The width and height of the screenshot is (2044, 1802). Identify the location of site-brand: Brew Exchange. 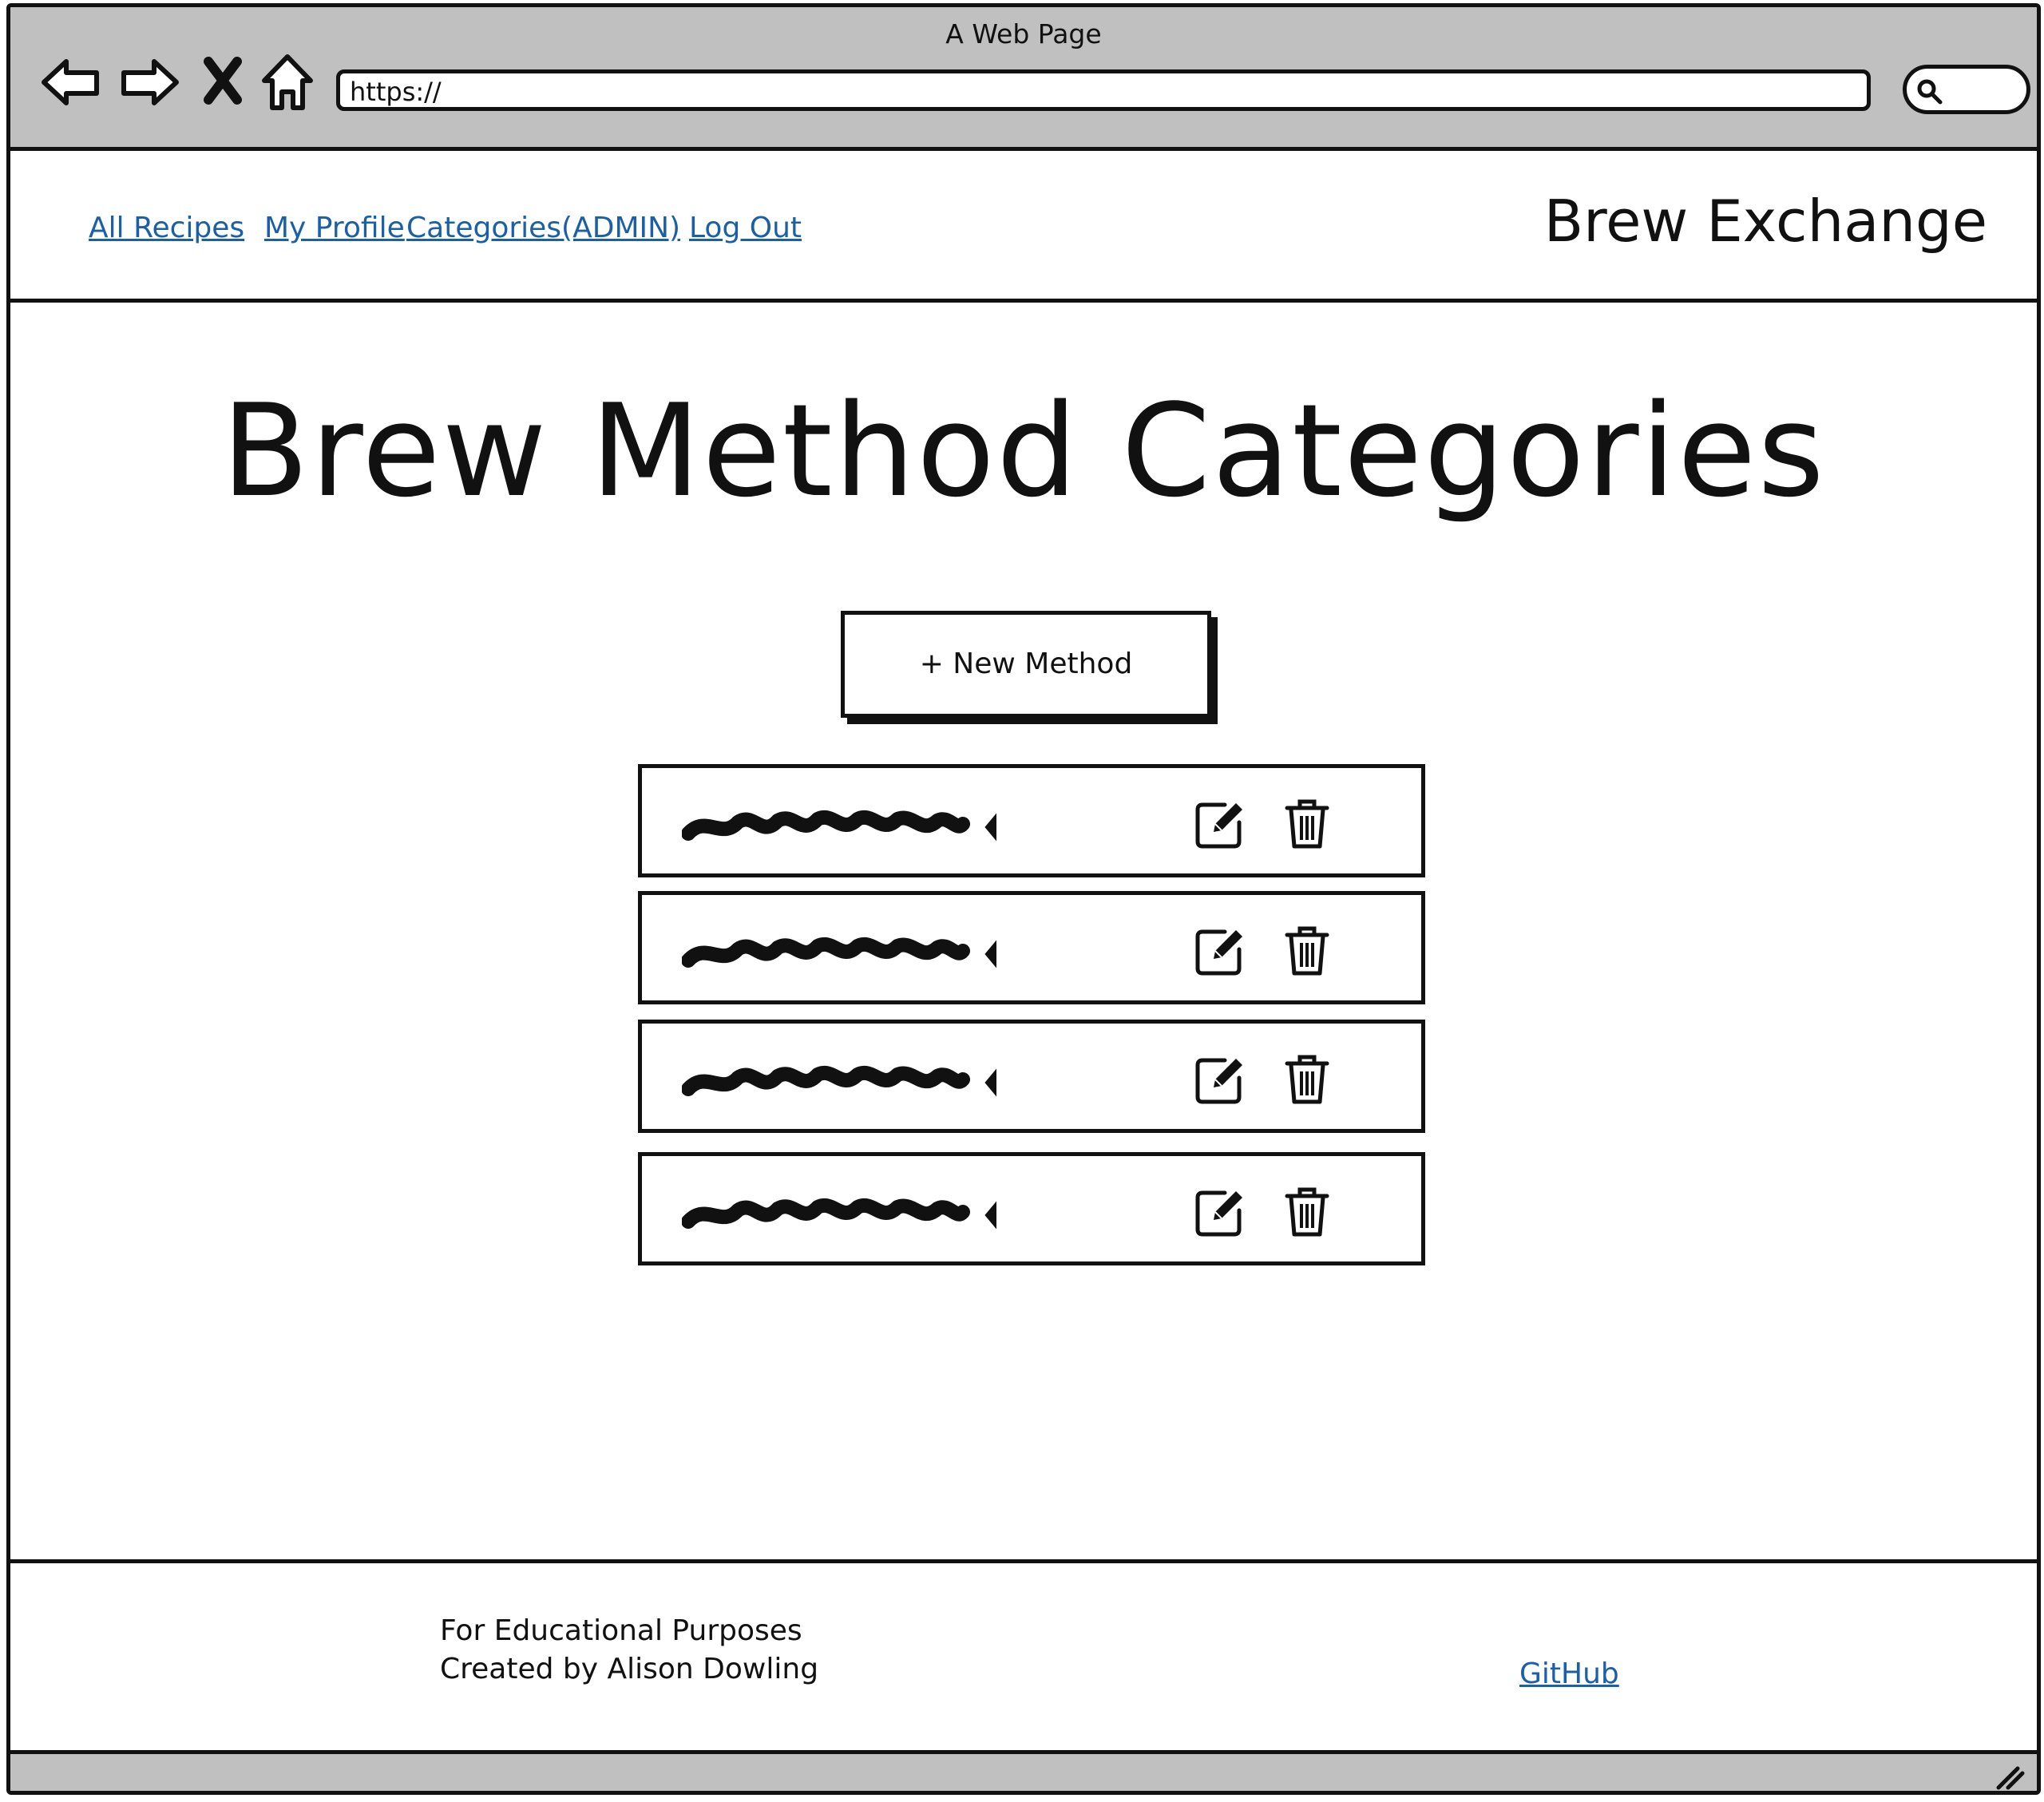
(1765, 221).